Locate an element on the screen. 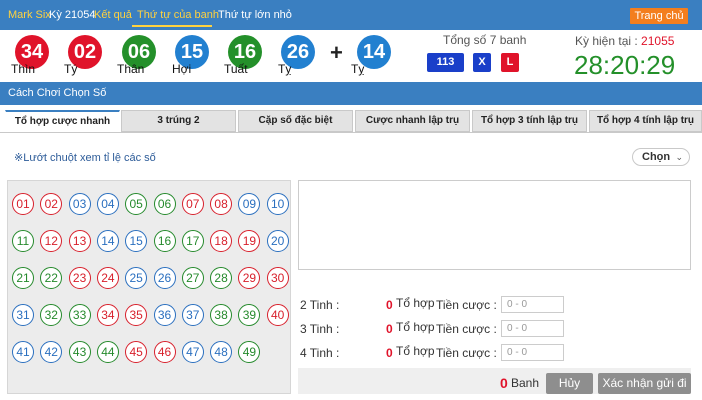 Image resolution: width=702 pixels, height=400 pixels. number-ball-10: 10 is located at coordinates (277, 204).